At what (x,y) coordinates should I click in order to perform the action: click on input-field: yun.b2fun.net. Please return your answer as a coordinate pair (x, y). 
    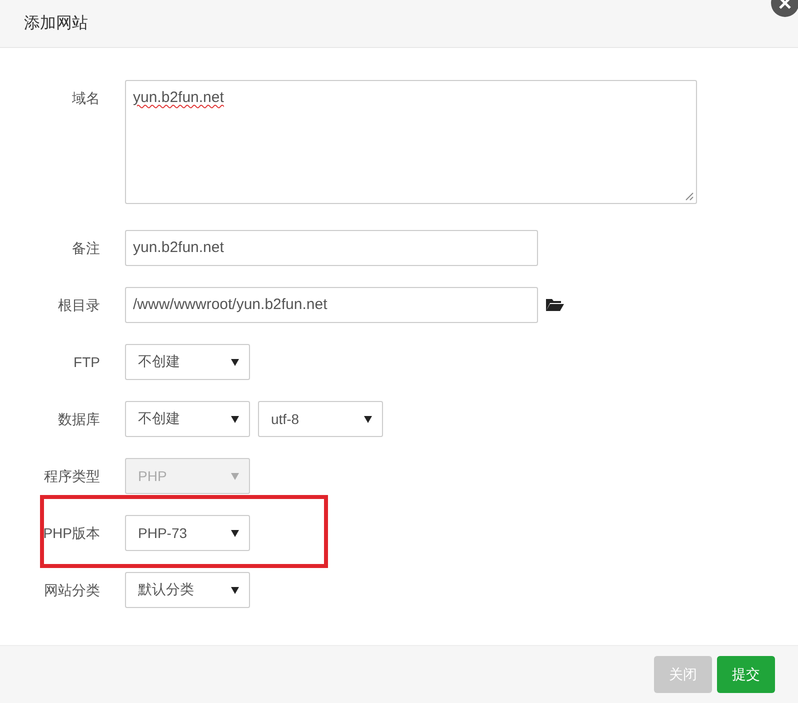
    Looking at the image, I should click on (331, 248).